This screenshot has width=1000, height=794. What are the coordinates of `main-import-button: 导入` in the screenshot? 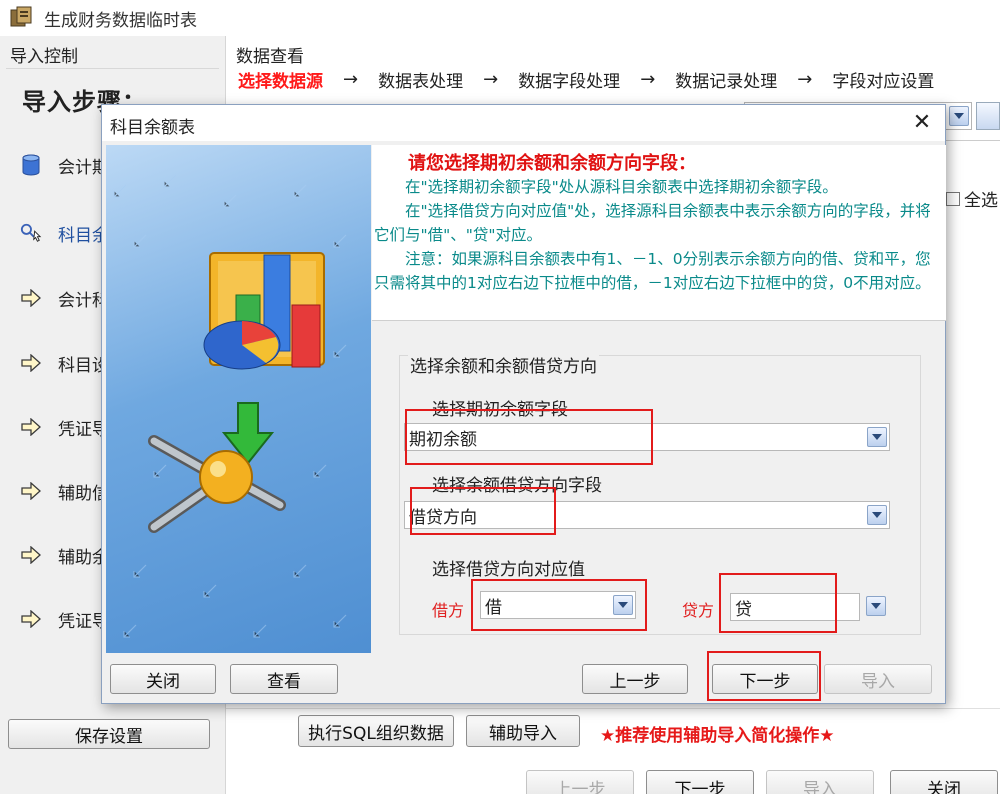 It's located at (820, 782).